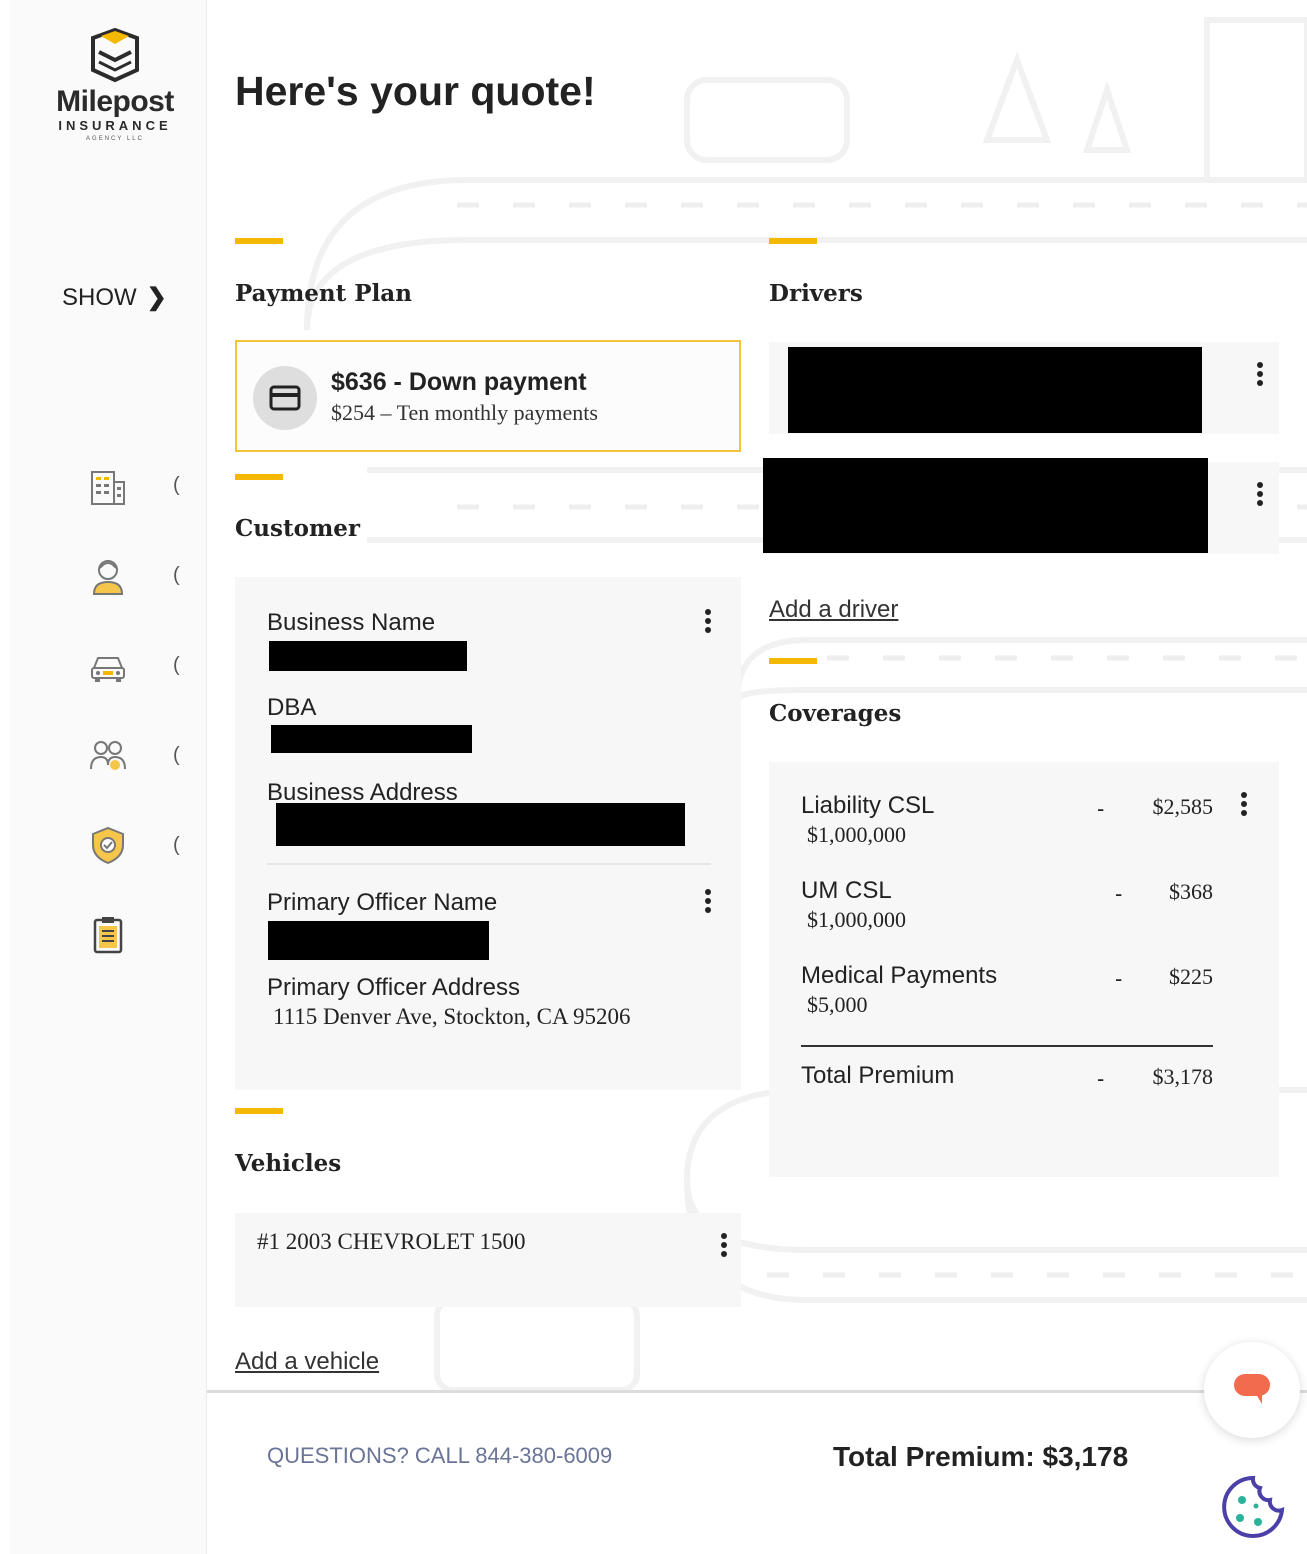 The width and height of the screenshot is (1307, 1554). What do you see at coordinates (708, 903) in the screenshot?
I see `officer-menu-icon` at bounding box center [708, 903].